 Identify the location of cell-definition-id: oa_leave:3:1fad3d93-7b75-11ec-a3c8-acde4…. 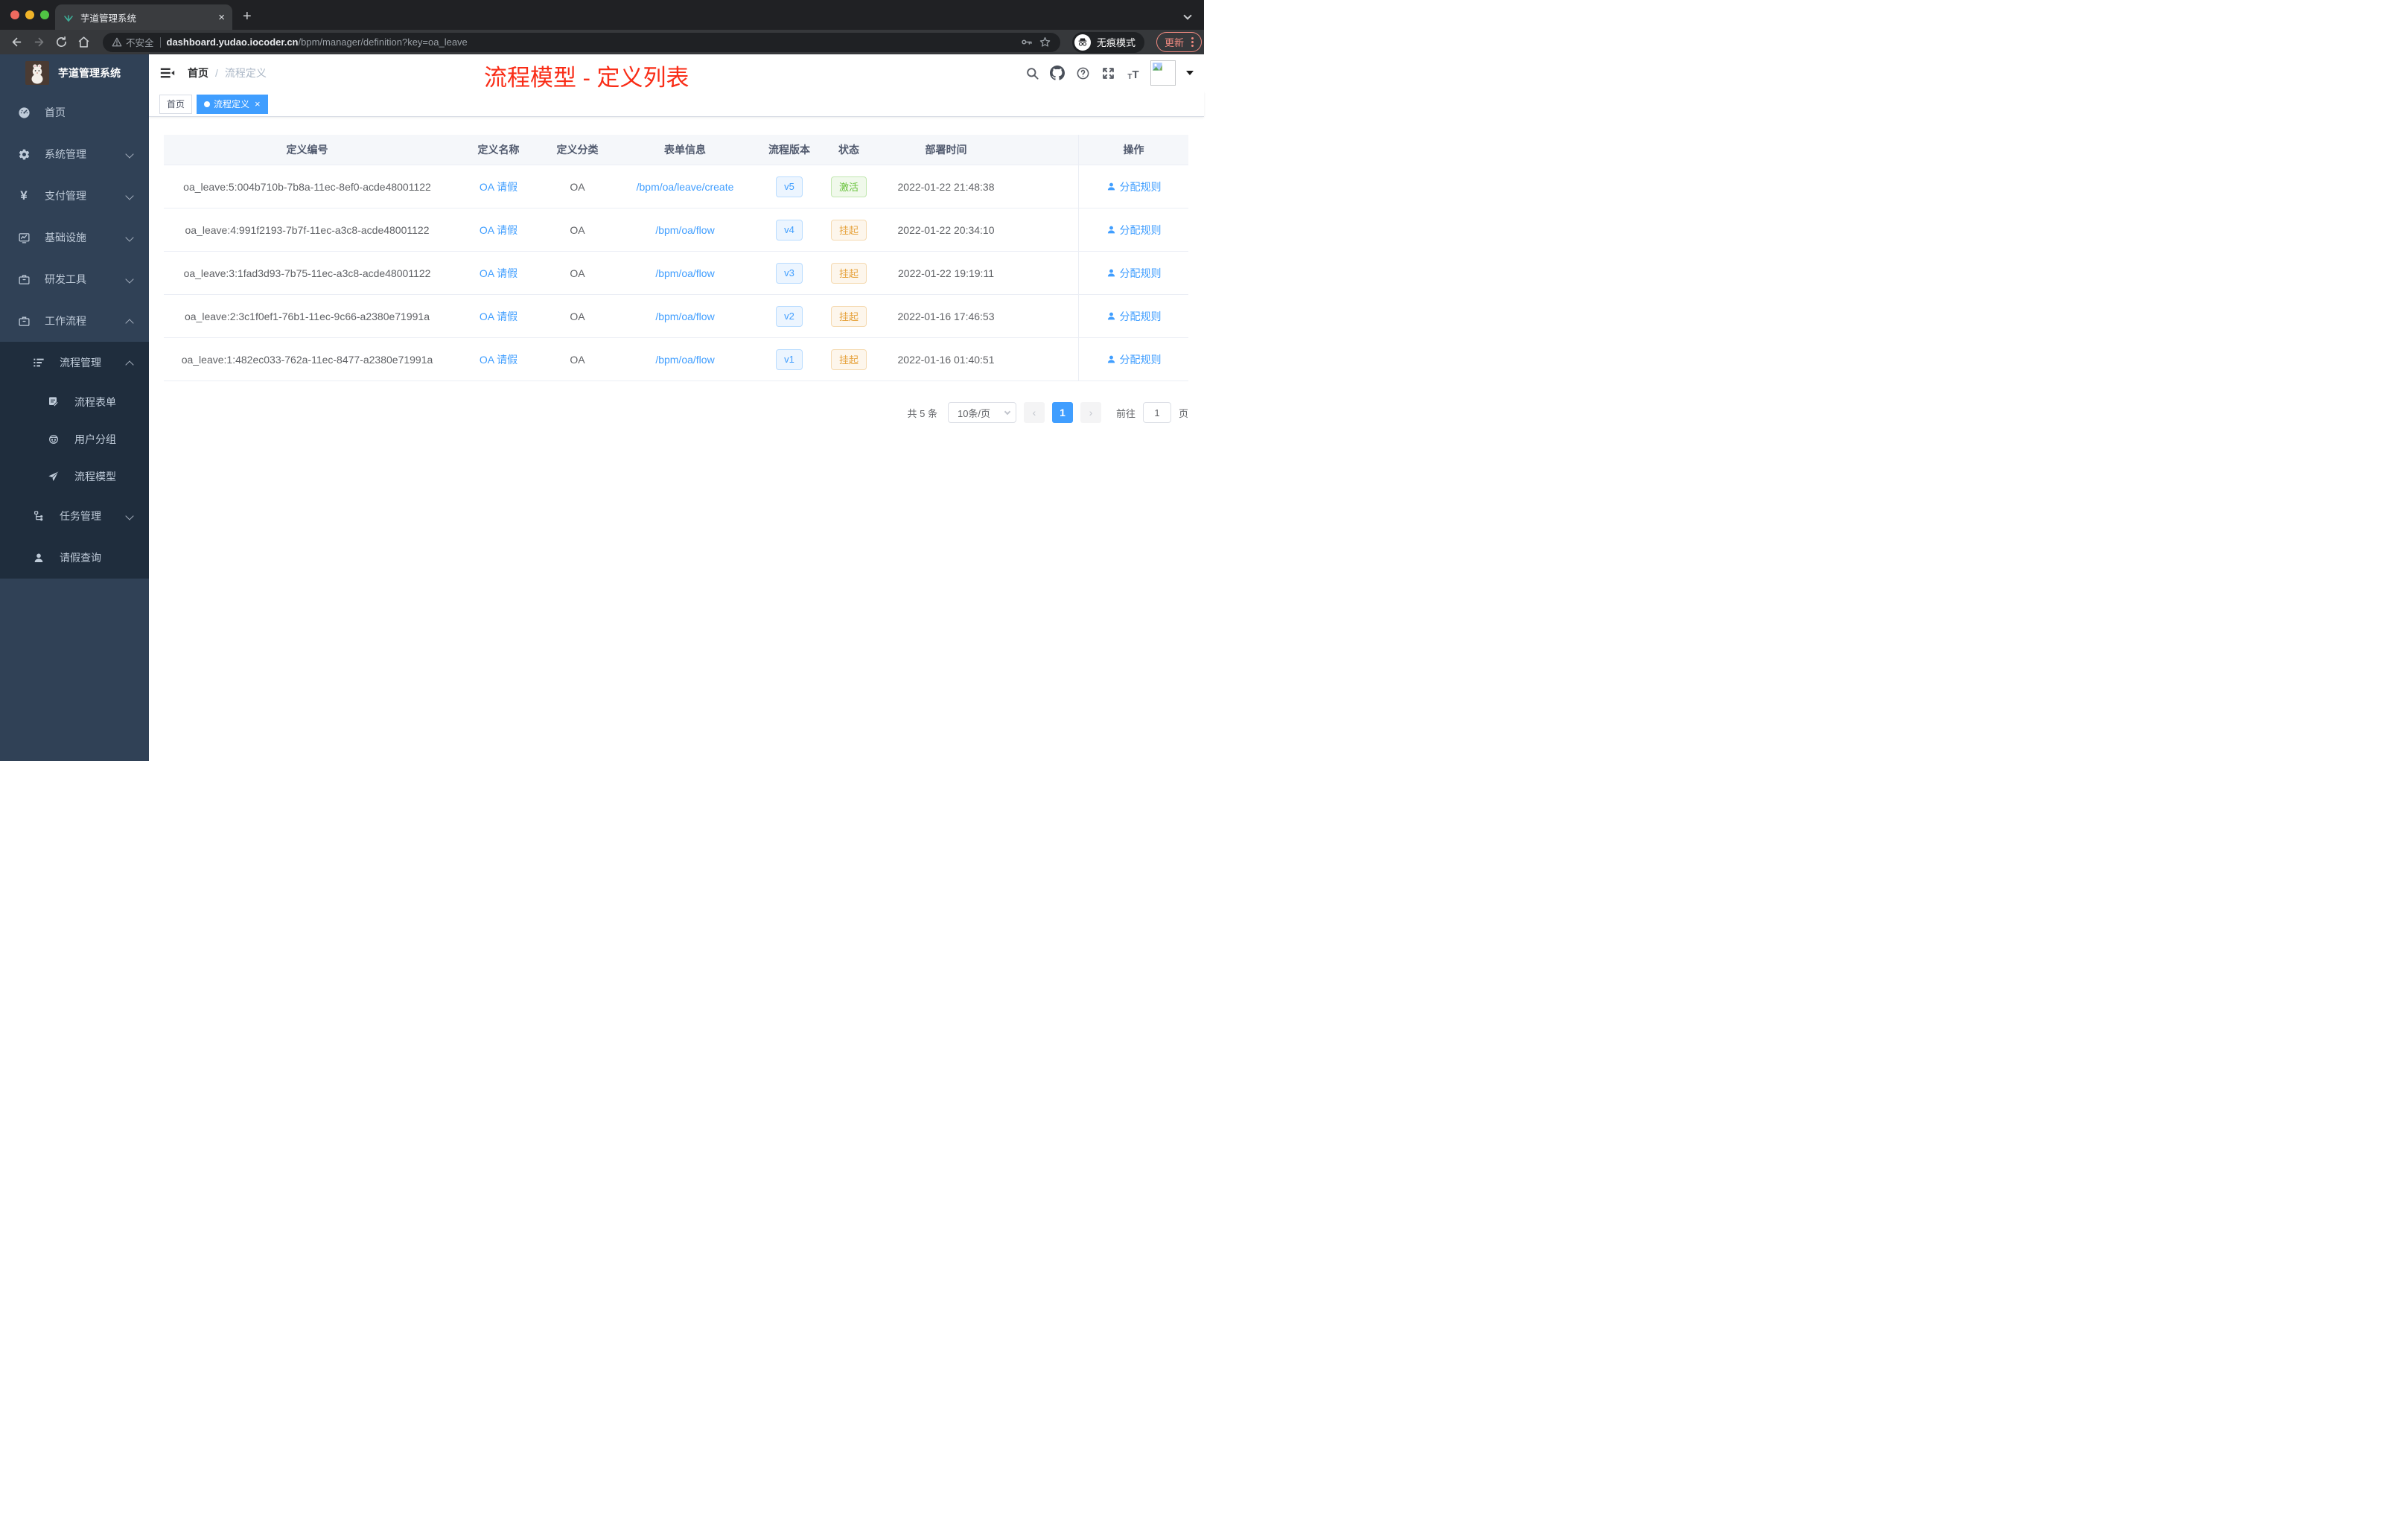
(307, 273).